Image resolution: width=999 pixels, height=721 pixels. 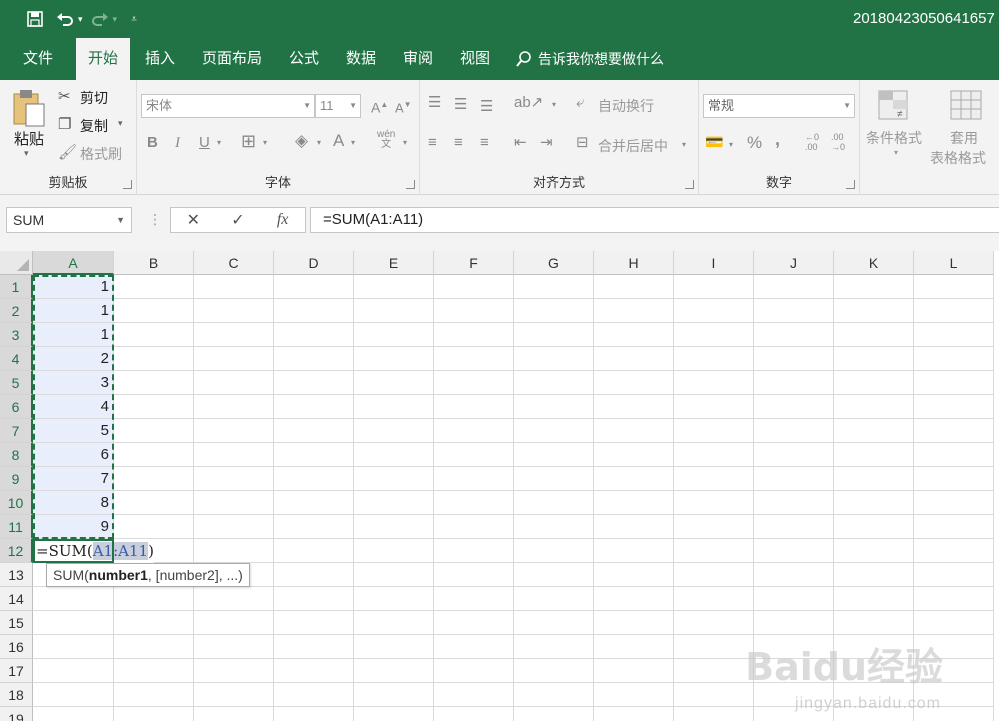 I want to click on cell-d8, so click(x=314, y=455).